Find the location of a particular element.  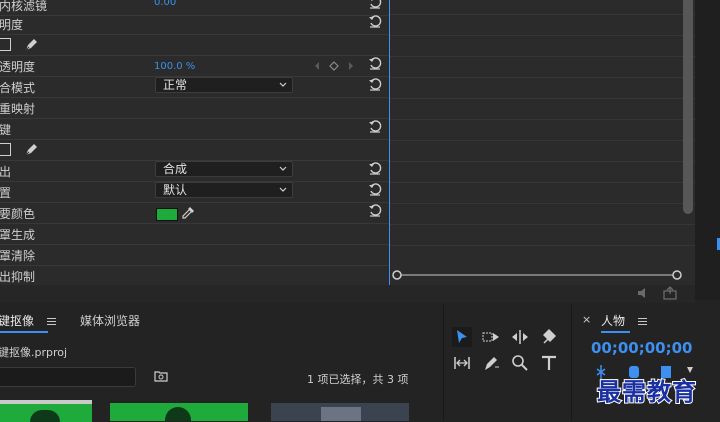

setting-dropdown: 默认 is located at coordinates (224, 190).